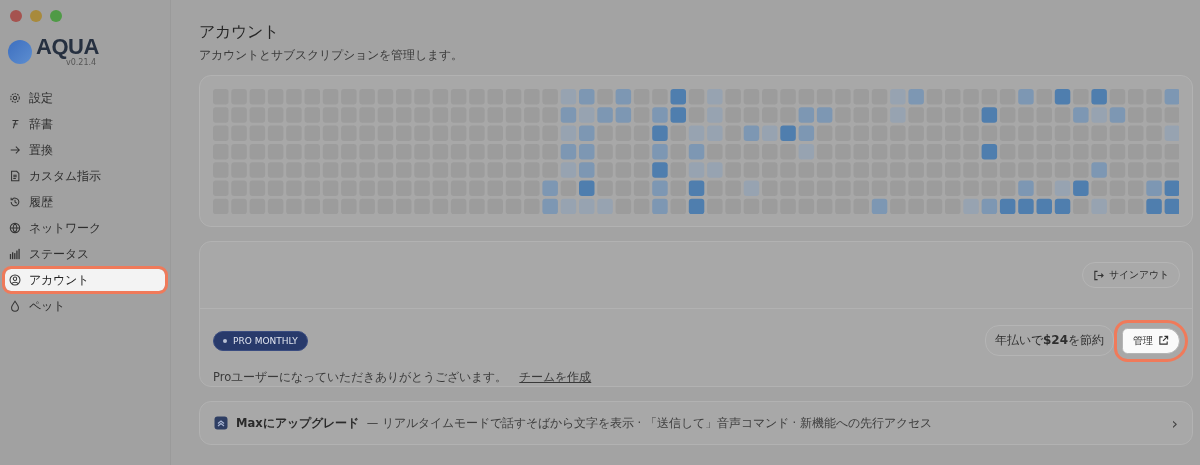 The width and height of the screenshot is (1200, 465). What do you see at coordinates (15, 98) in the screenshot?
I see `gear-icon` at bounding box center [15, 98].